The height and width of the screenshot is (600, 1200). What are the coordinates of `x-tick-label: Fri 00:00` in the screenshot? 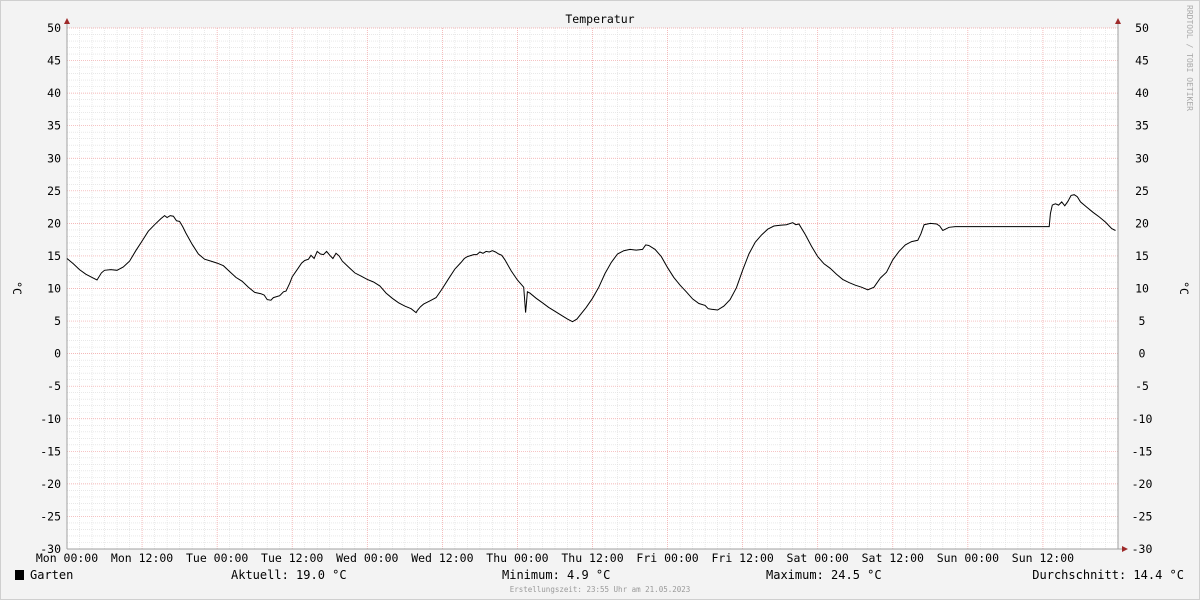 It's located at (667, 558).